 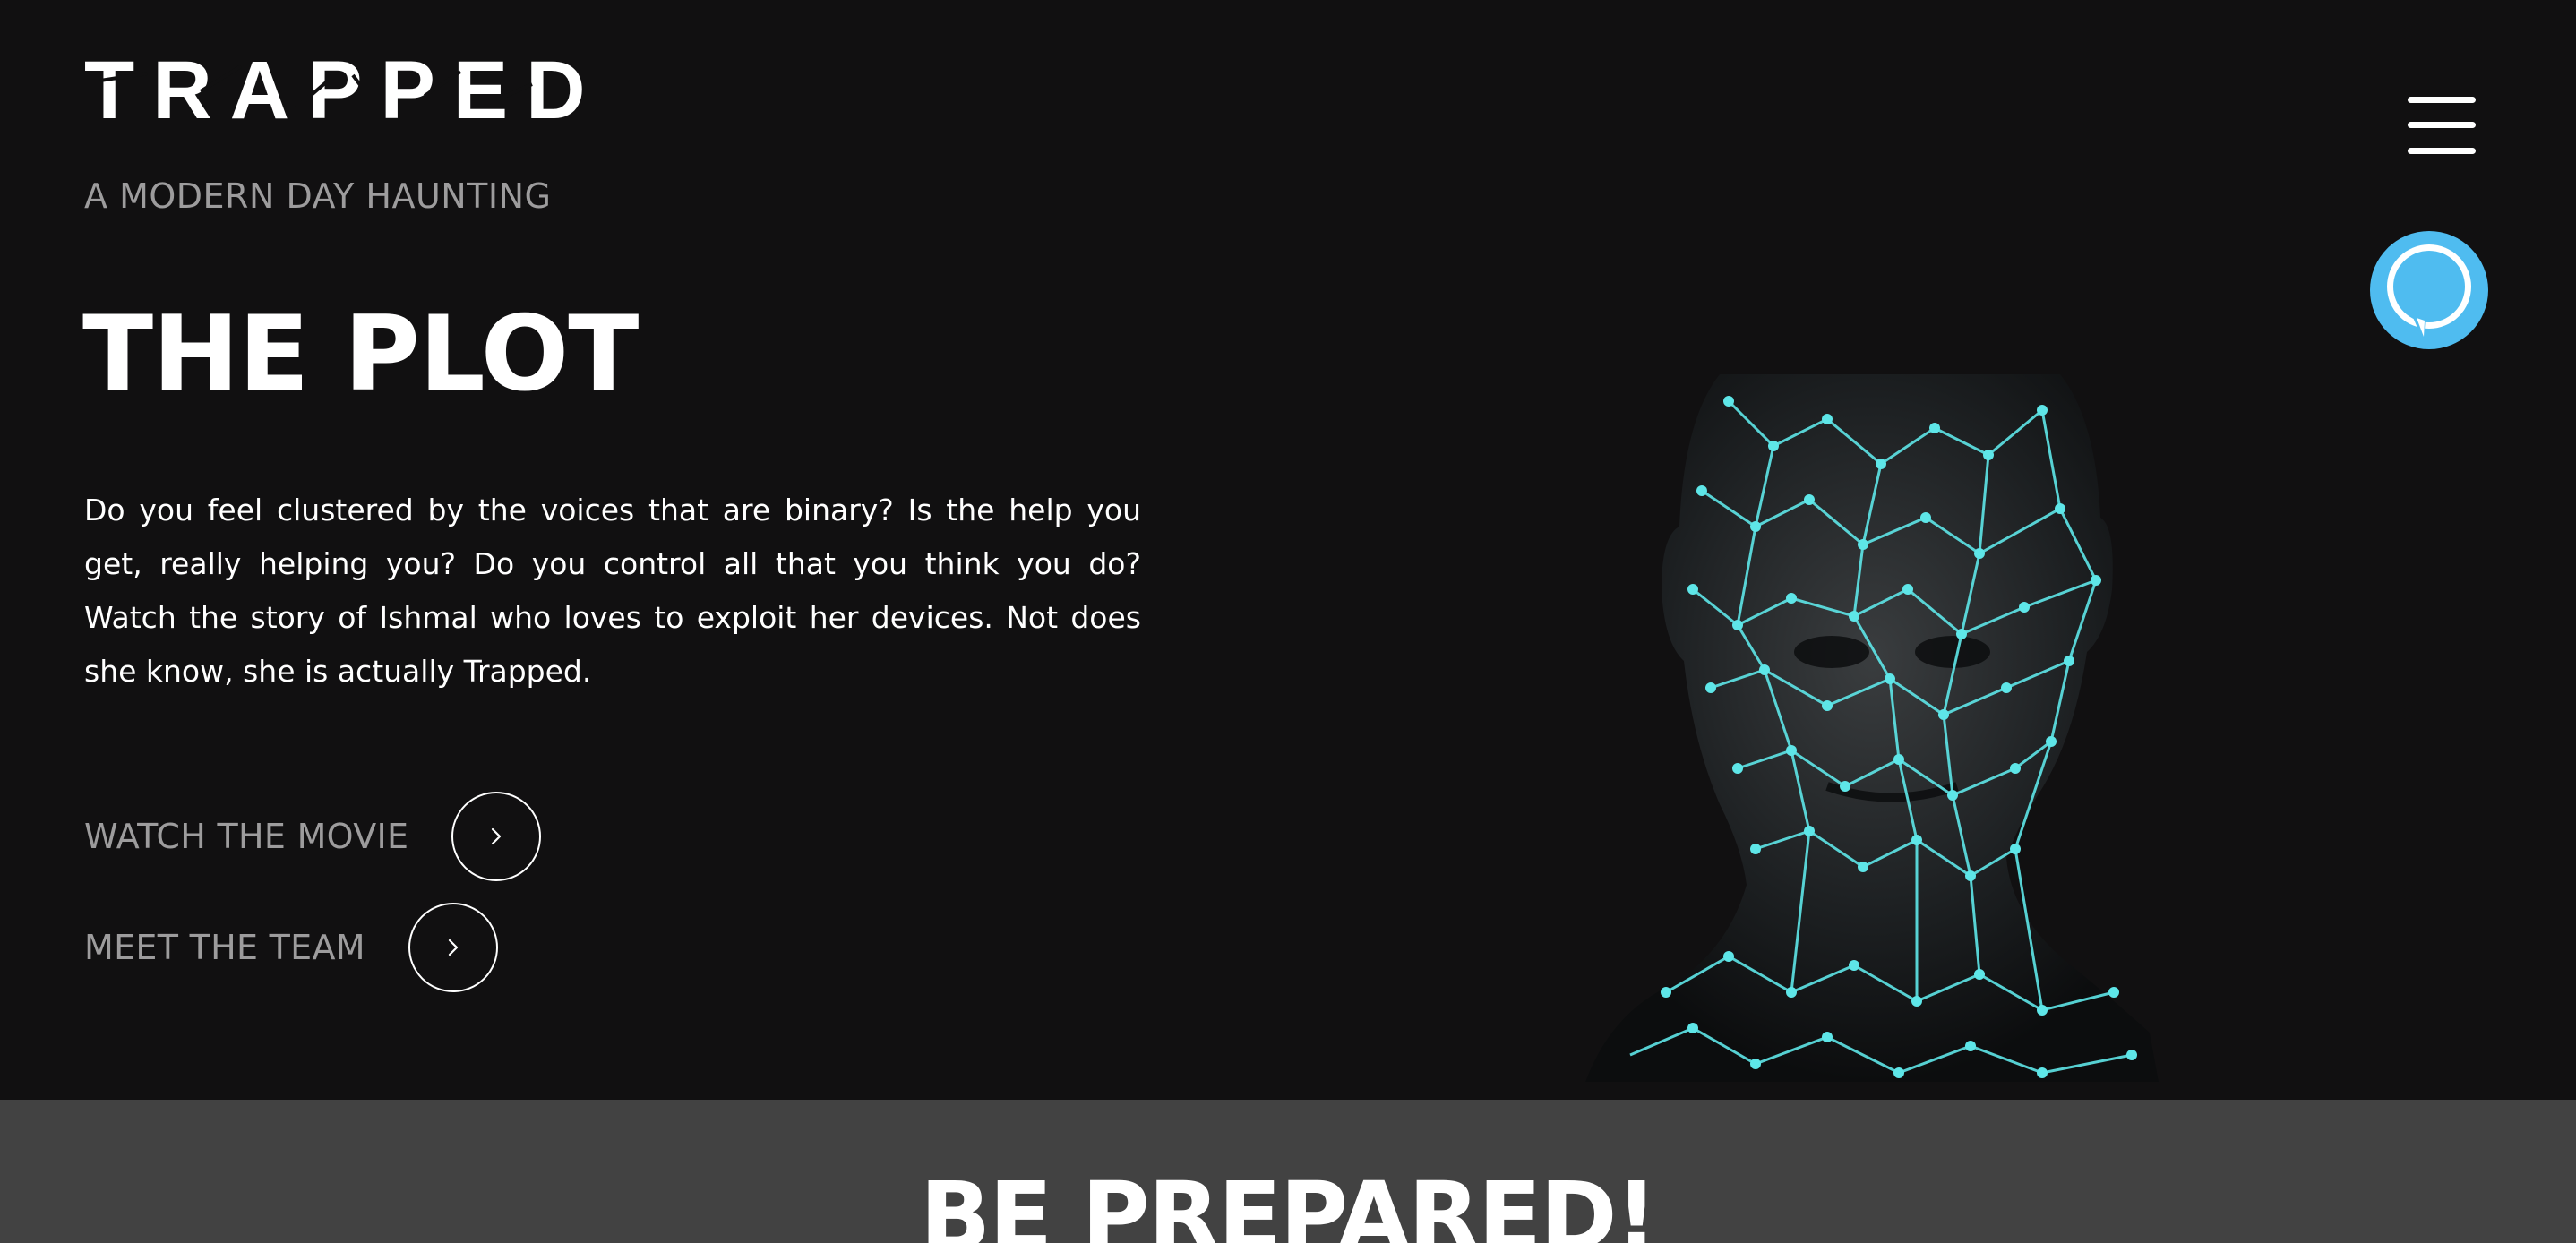 What do you see at coordinates (246, 836) in the screenshot?
I see `watch-movie-label: WATCH THE MOVIE` at bounding box center [246, 836].